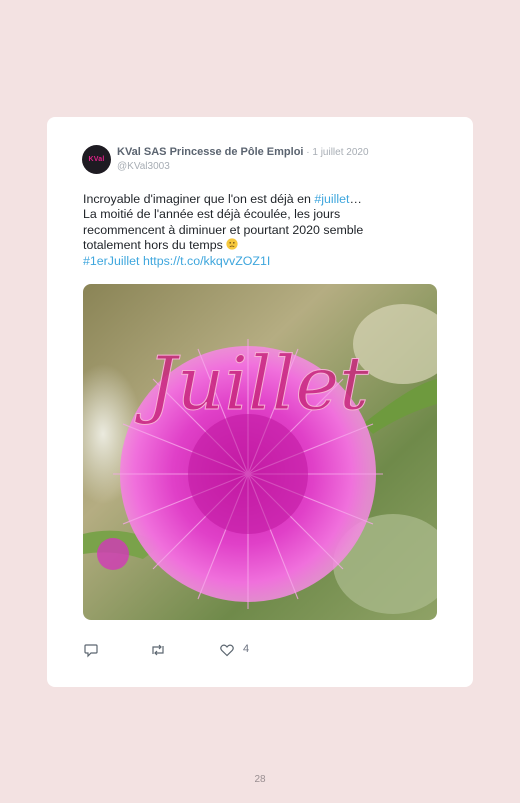  What do you see at coordinates (232, 244) in the screenshot?
I see `slightly-frowning-emoji-icon` at bounding box center [232, 244].